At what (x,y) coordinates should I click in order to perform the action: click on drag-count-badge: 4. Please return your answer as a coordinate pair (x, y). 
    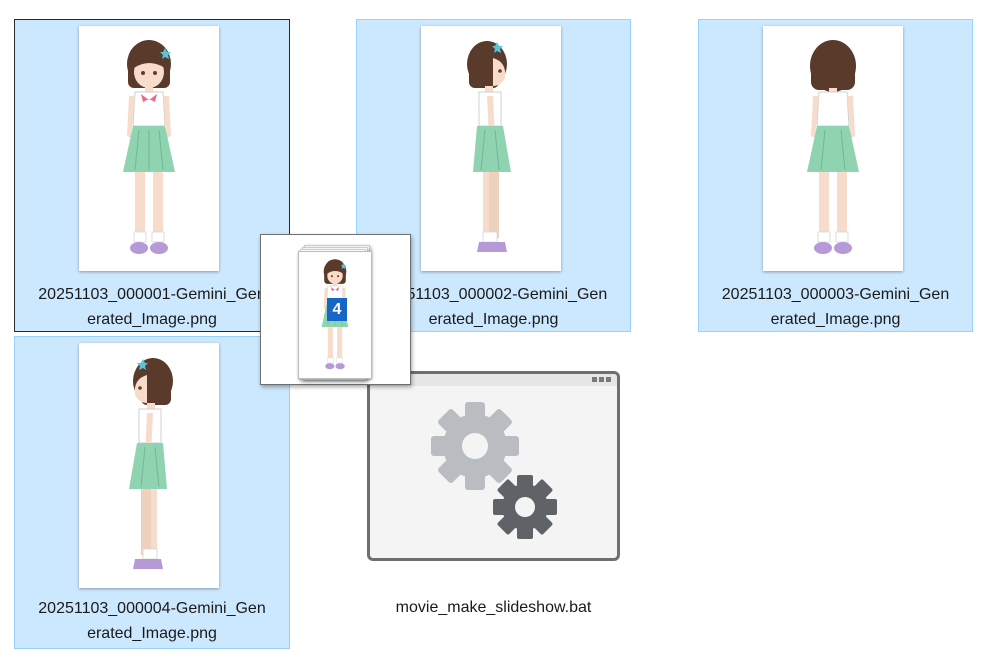
    Looking at the image, I should click on (337, 309).